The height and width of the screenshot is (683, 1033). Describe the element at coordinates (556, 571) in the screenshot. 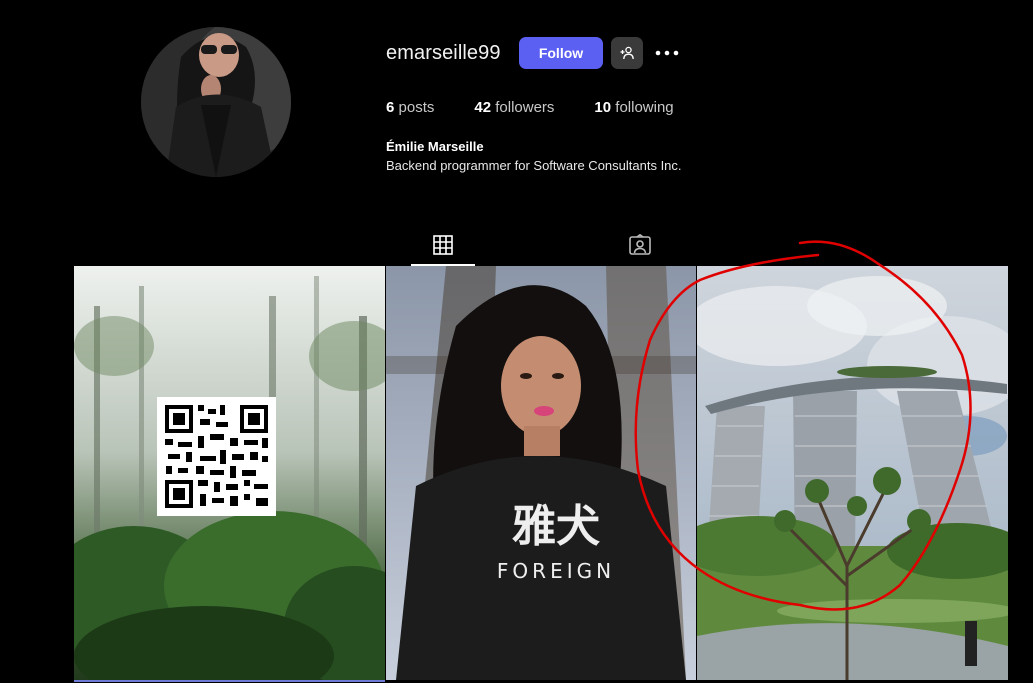

I see `shirt-text-foreign: FOREIGN` at that location.